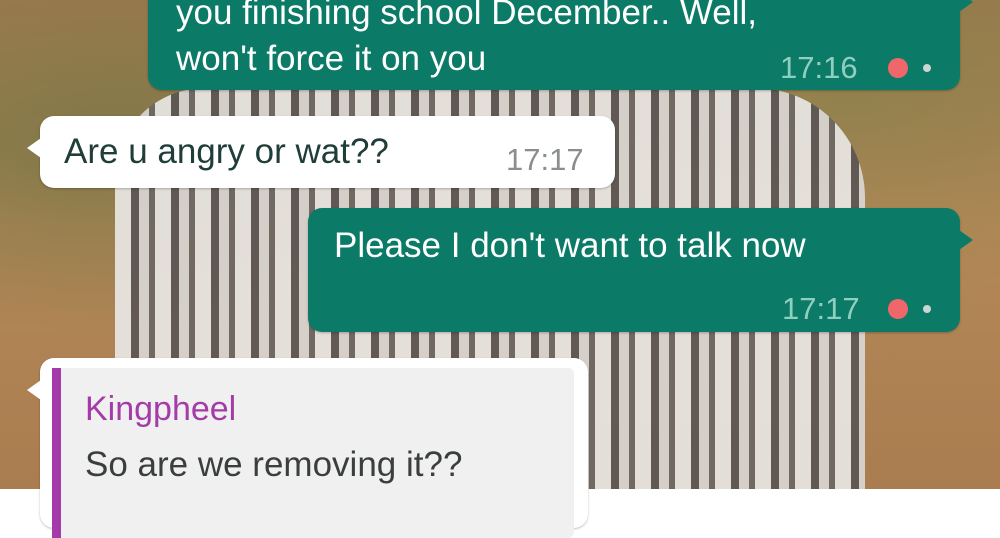  What do you see at coordinates (467, 16) in the screenshot?
I see `message-text-line: you finishing school December.. Well,` at bounding box center [467, 16].